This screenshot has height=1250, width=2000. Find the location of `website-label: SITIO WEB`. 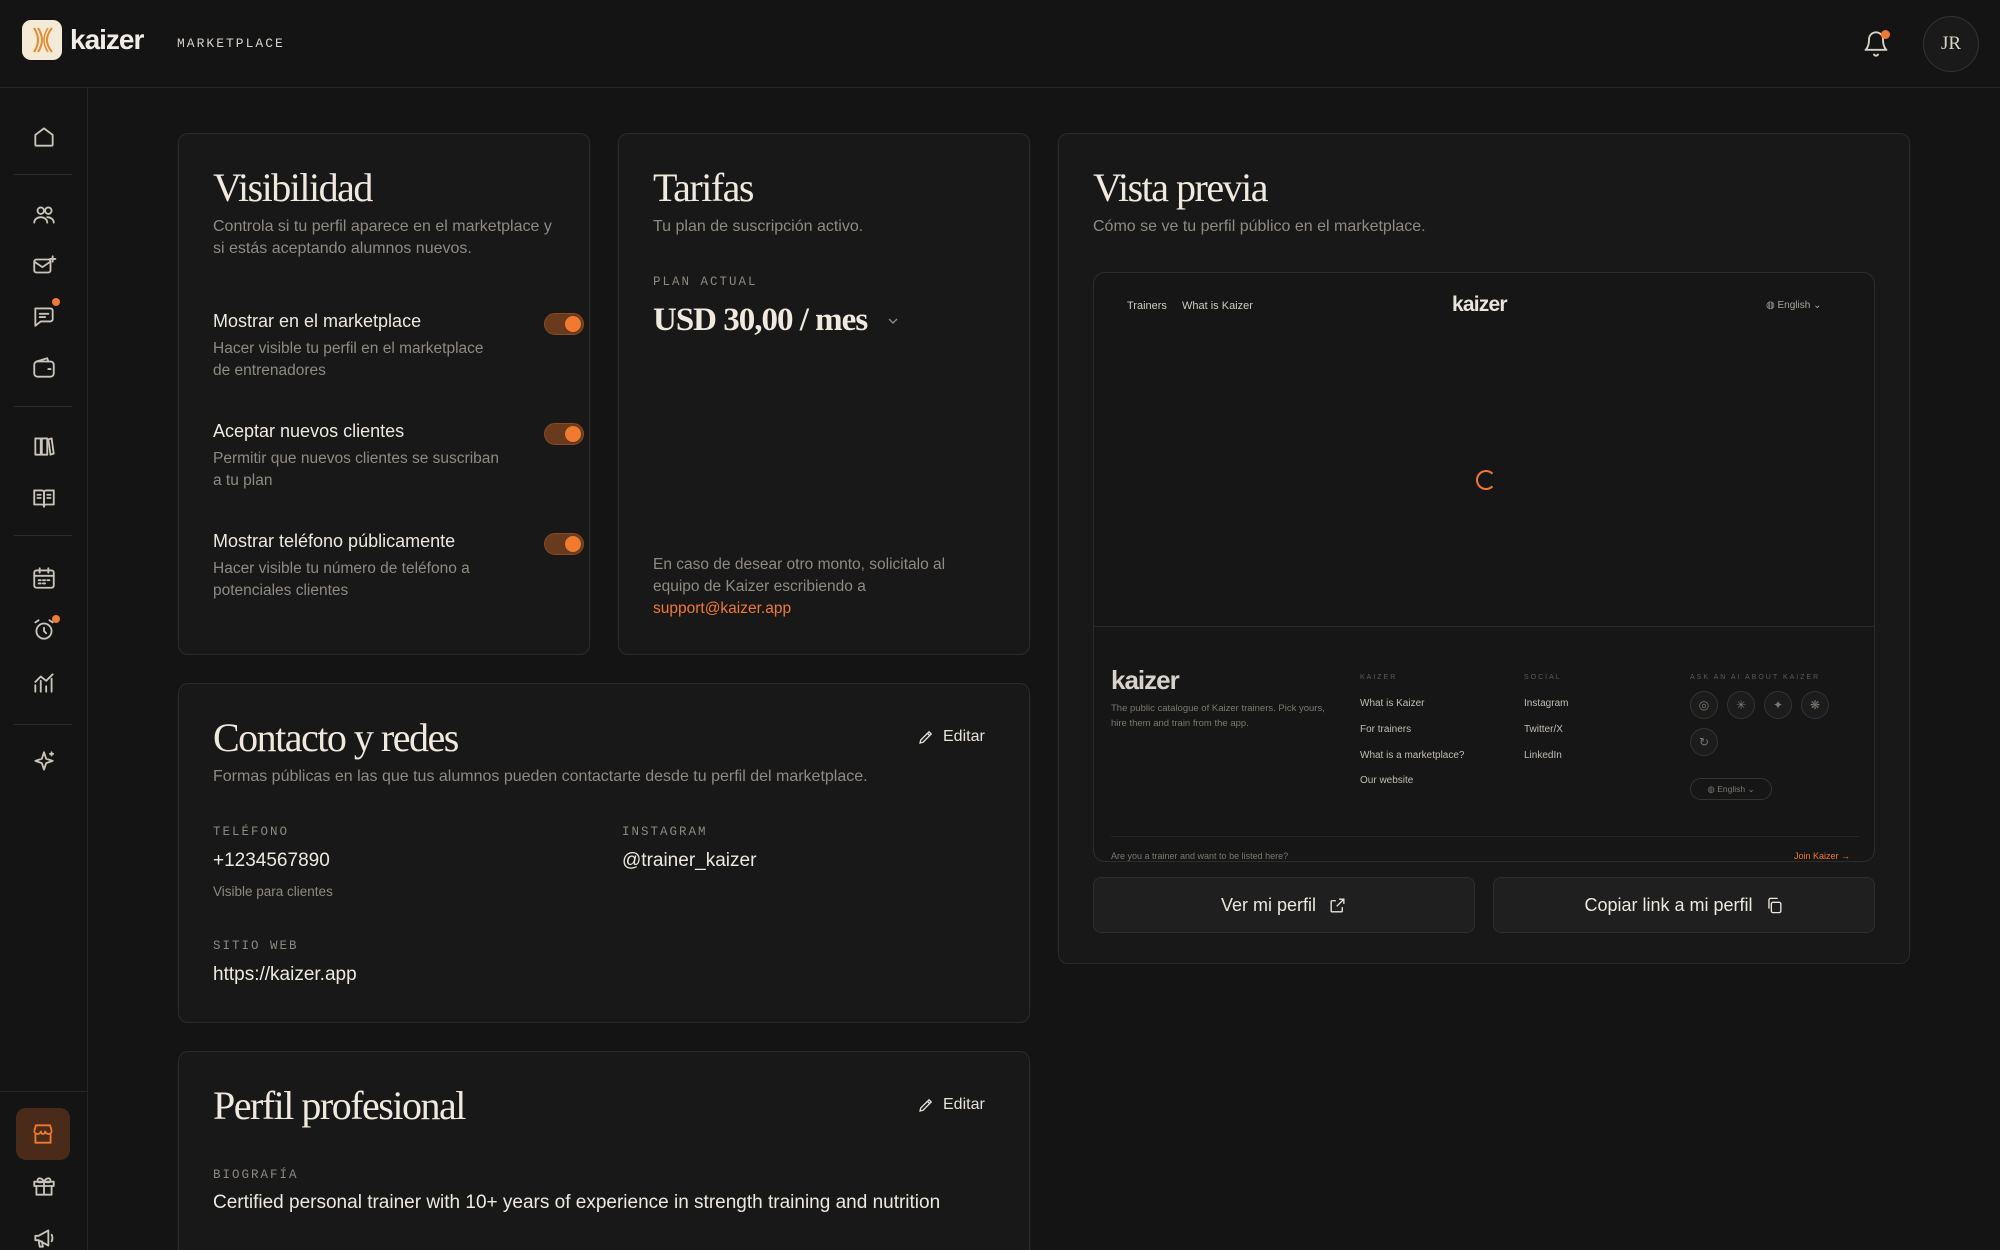

website-label: SITIO WEB is located at coordinates (256, 946).